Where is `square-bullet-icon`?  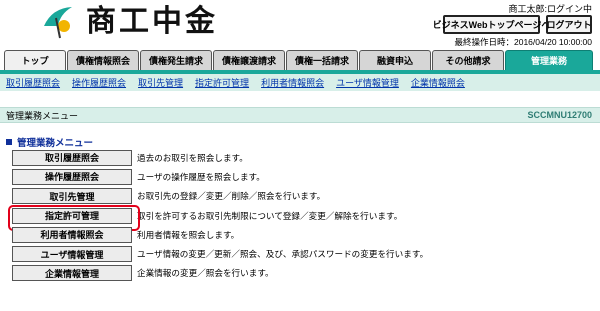 square-bullet-icon is located at coordinates (9, 142).